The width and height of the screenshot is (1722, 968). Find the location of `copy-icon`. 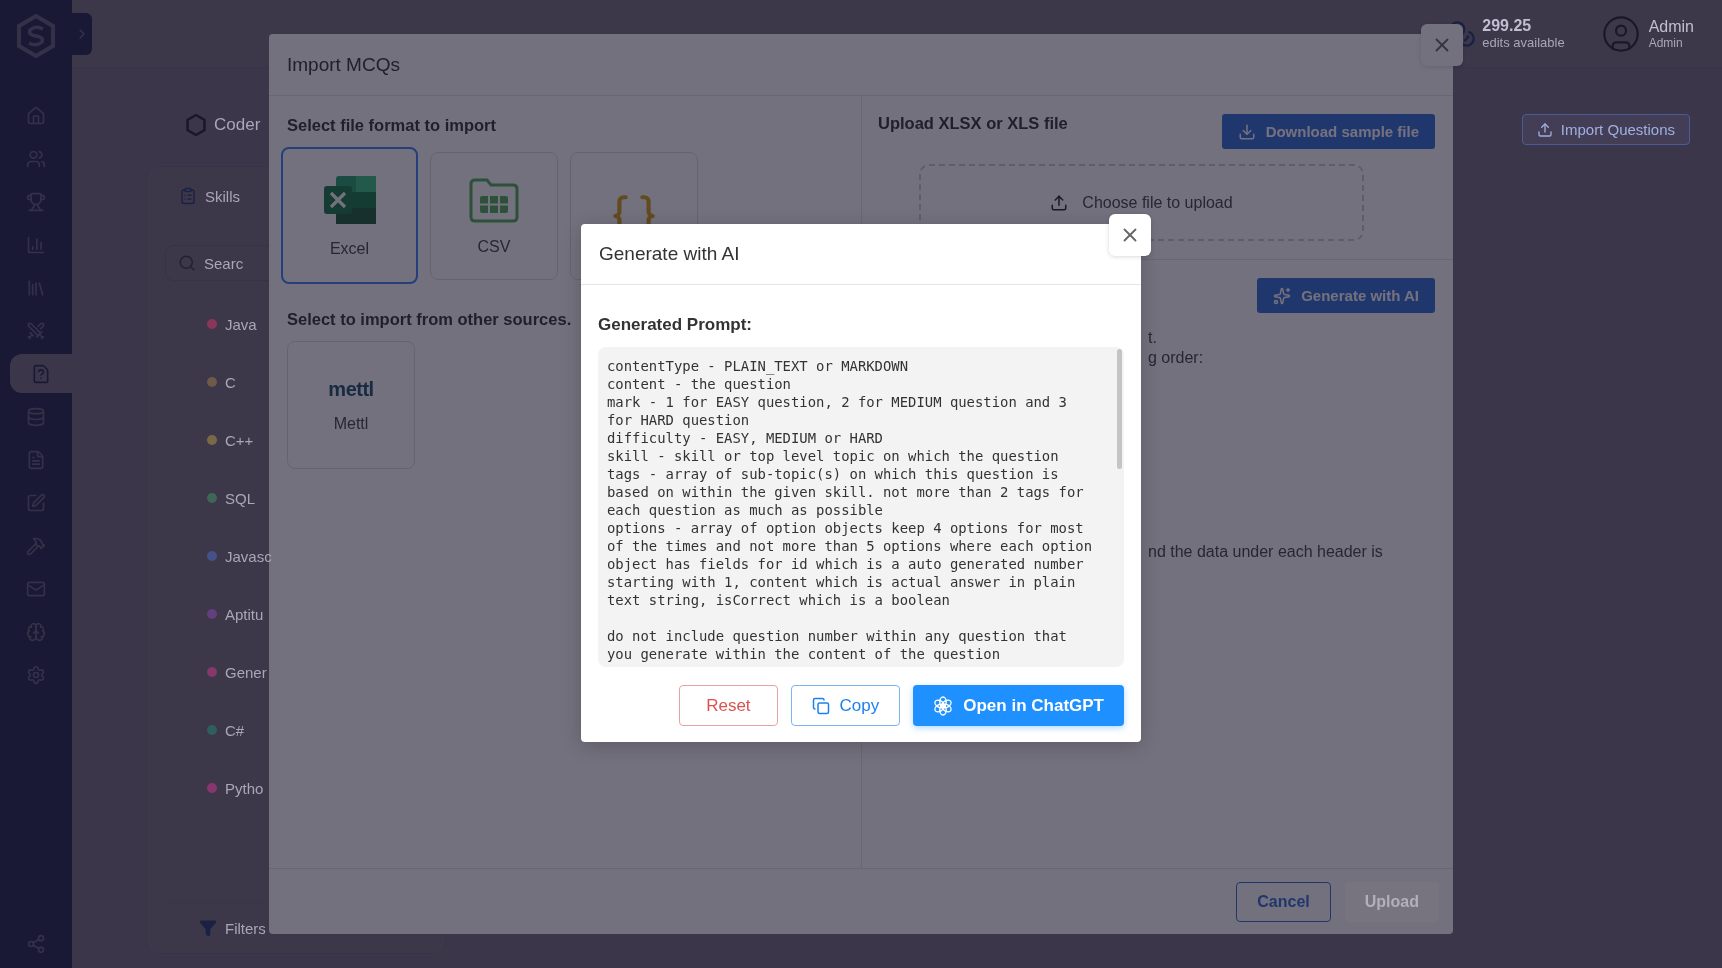

copy-icon is located at coordinates (820, 705).